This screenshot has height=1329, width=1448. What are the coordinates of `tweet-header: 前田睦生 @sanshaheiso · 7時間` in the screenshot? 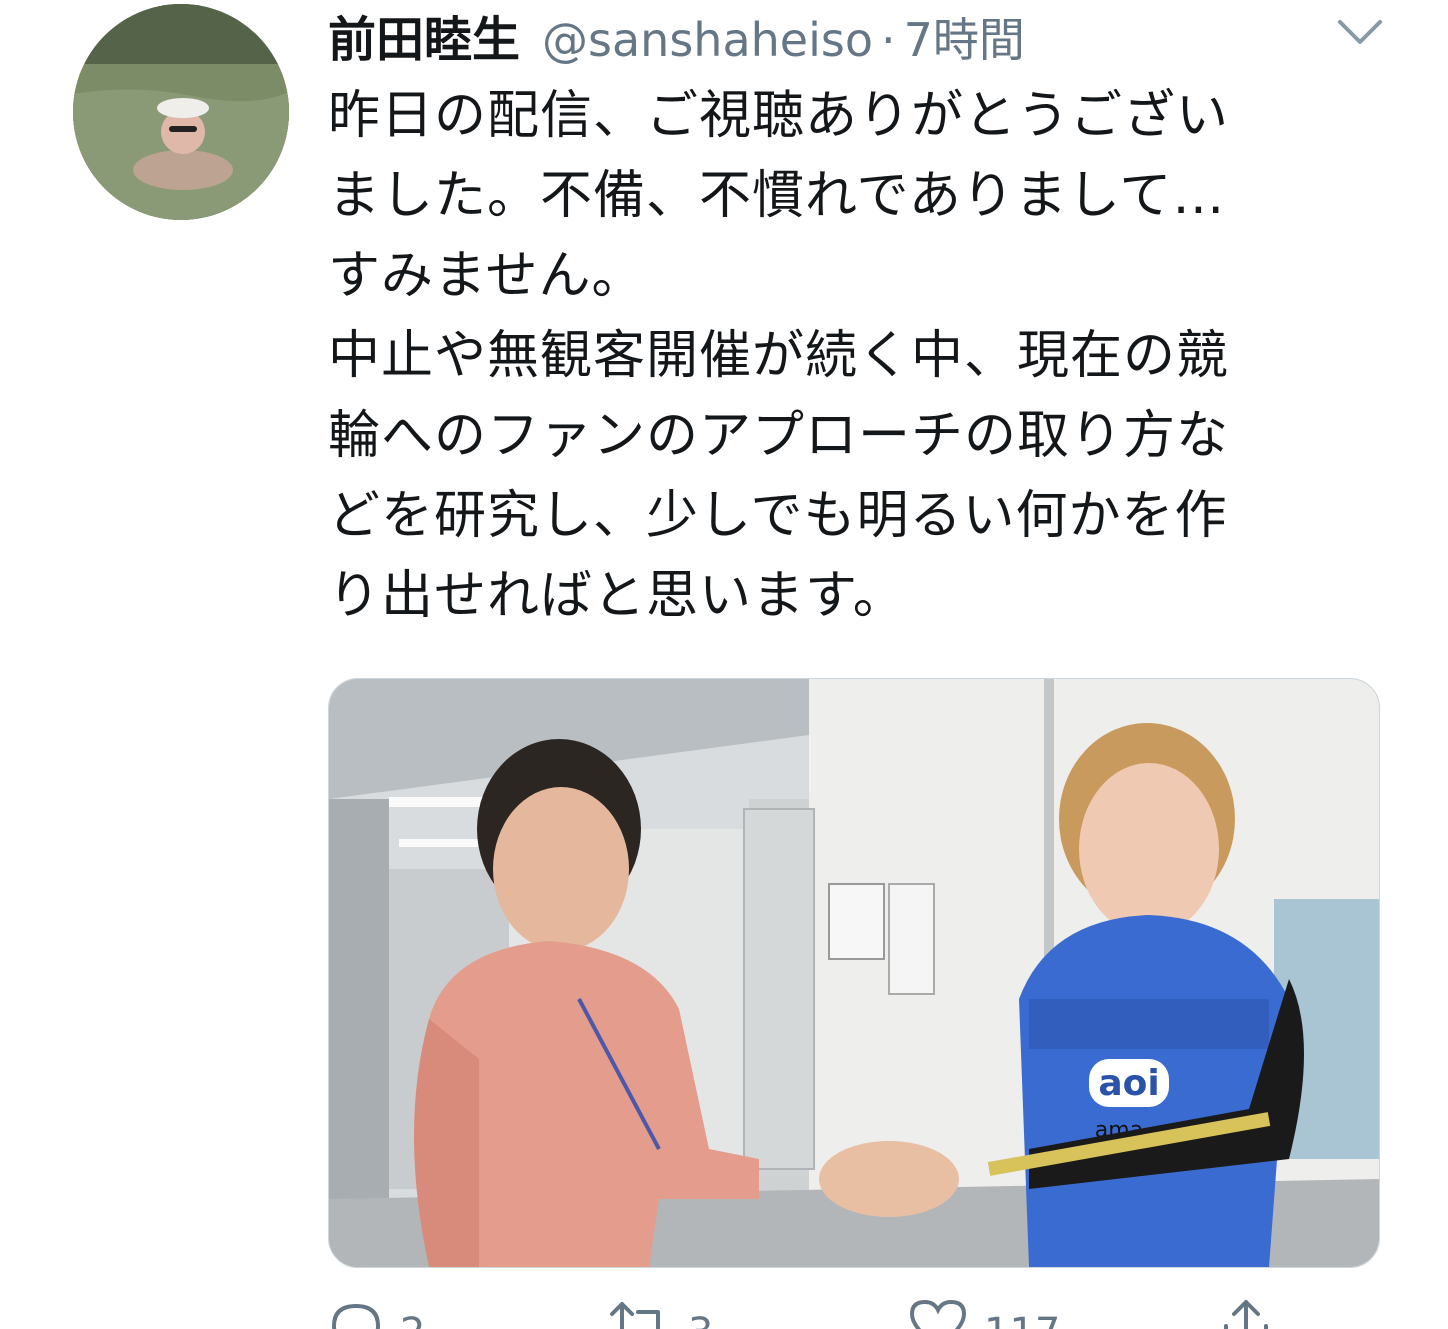 It's located at (676, 35).